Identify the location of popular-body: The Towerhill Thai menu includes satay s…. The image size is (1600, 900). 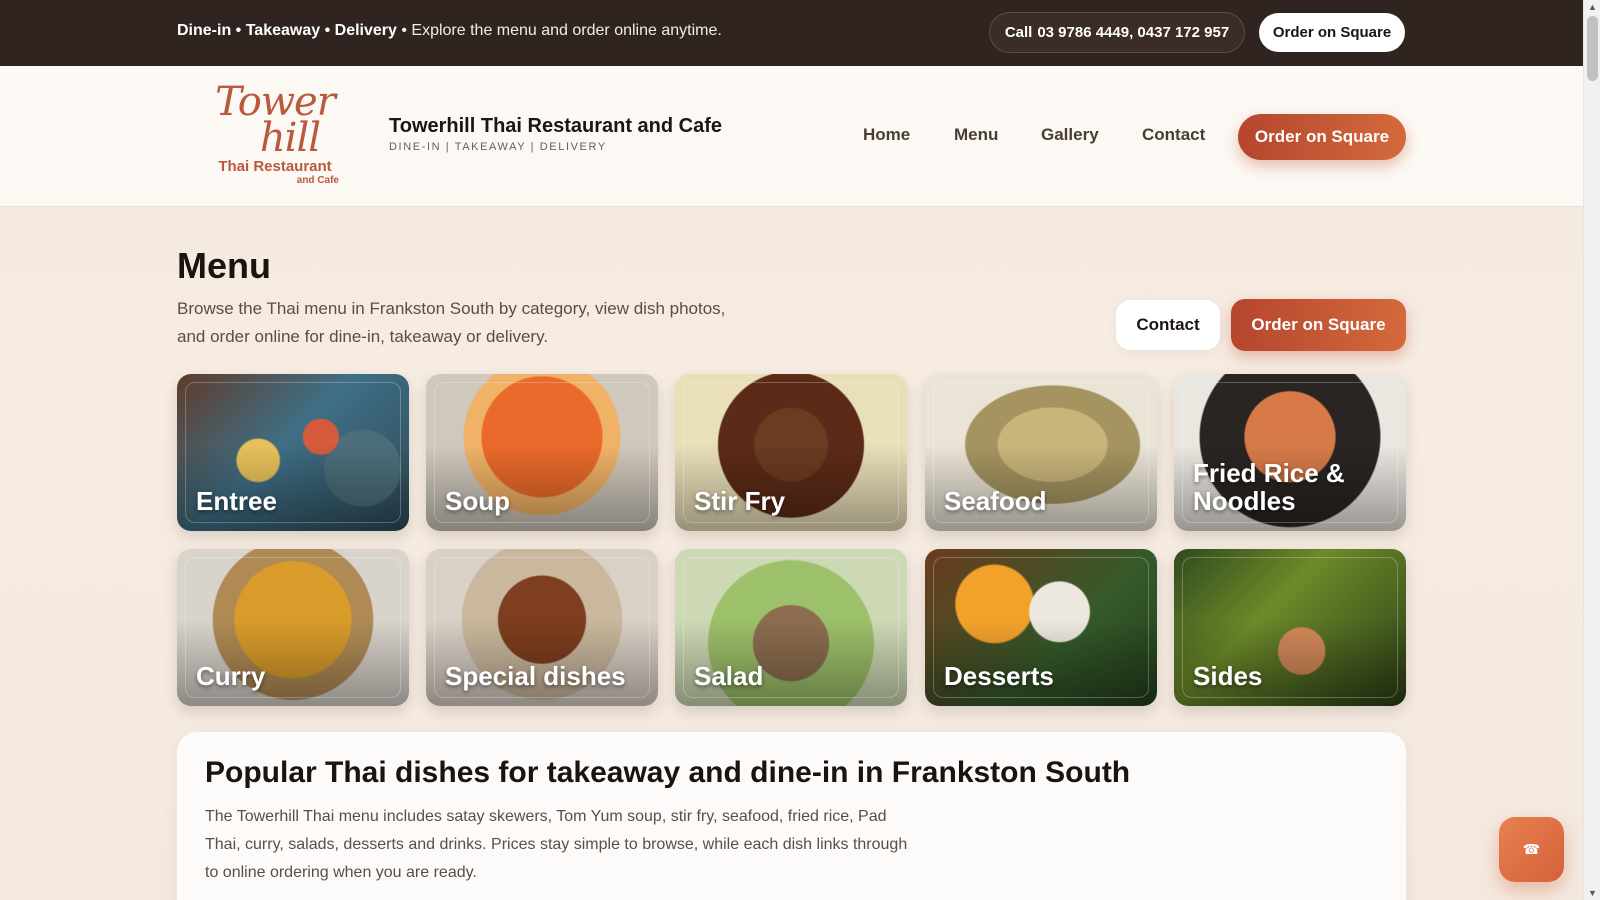
(556, 844).